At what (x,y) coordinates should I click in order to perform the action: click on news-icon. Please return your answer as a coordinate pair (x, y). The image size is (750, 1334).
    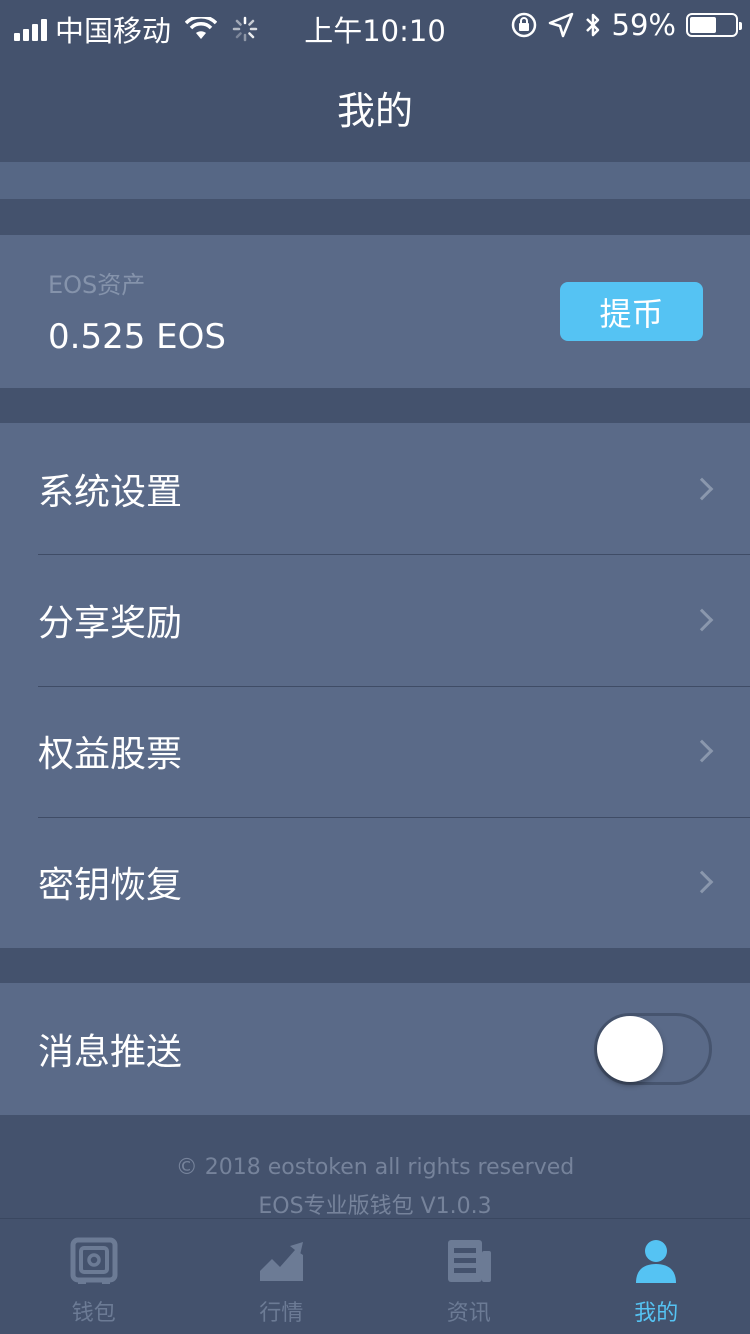
    Looking at the image, I should click on (469, 1261).